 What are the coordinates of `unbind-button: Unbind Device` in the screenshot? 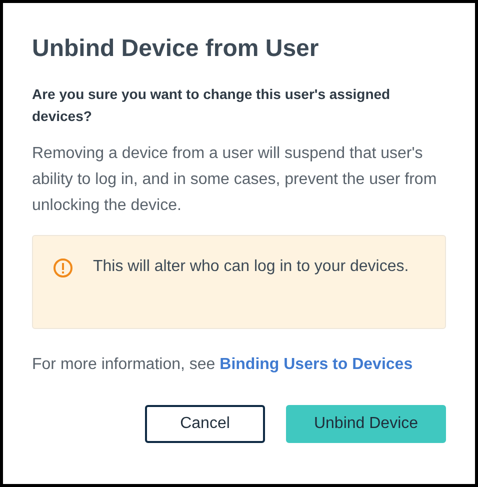 It's located at (366, 424).